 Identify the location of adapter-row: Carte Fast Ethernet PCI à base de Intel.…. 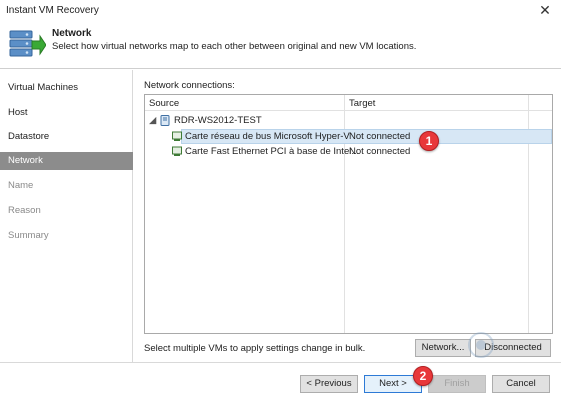
(348, 151).